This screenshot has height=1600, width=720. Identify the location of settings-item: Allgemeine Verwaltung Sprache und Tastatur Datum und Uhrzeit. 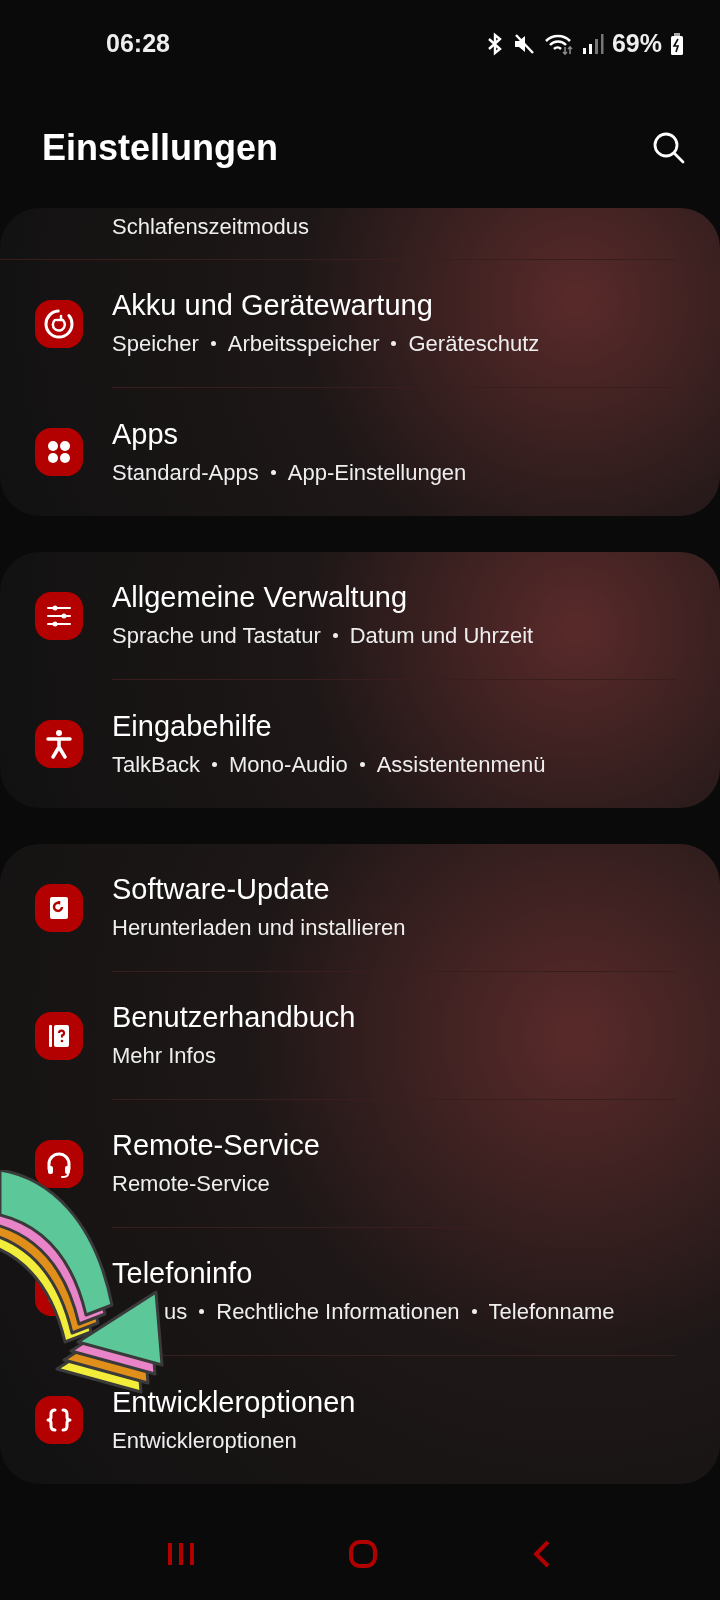
(360, 616).